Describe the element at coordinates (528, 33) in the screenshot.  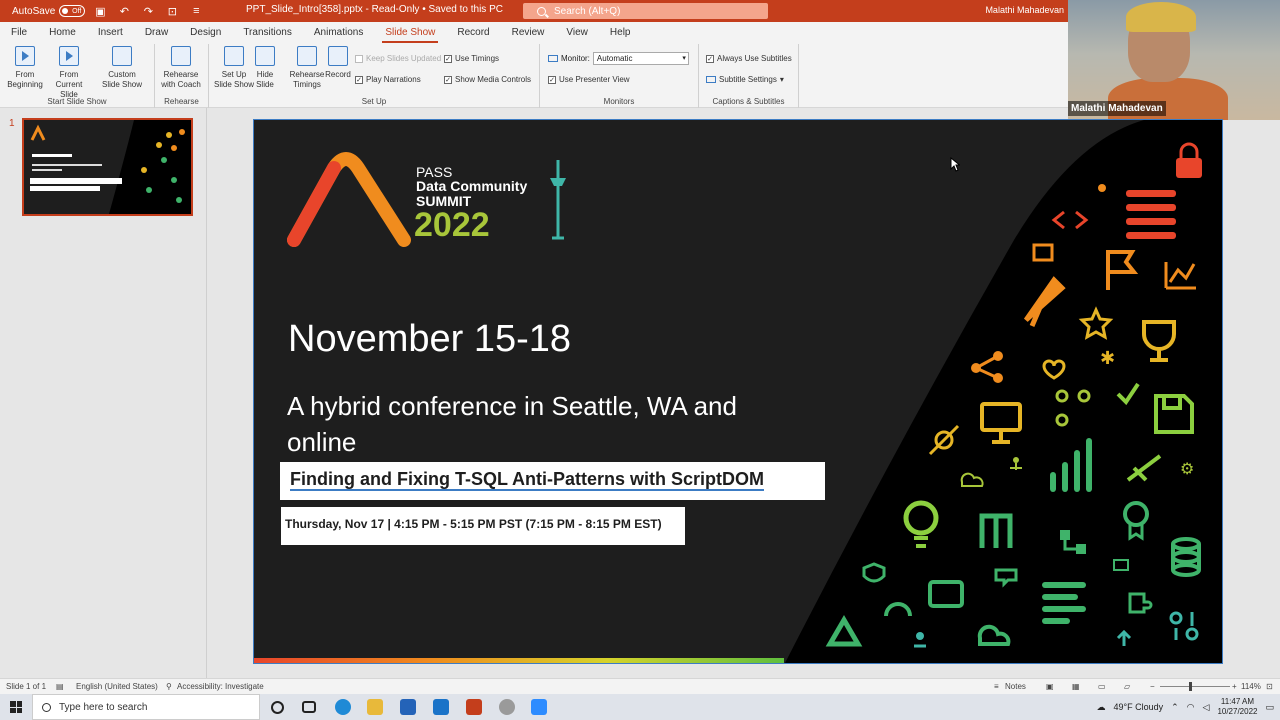
I see `tab-review: Review` at that location.